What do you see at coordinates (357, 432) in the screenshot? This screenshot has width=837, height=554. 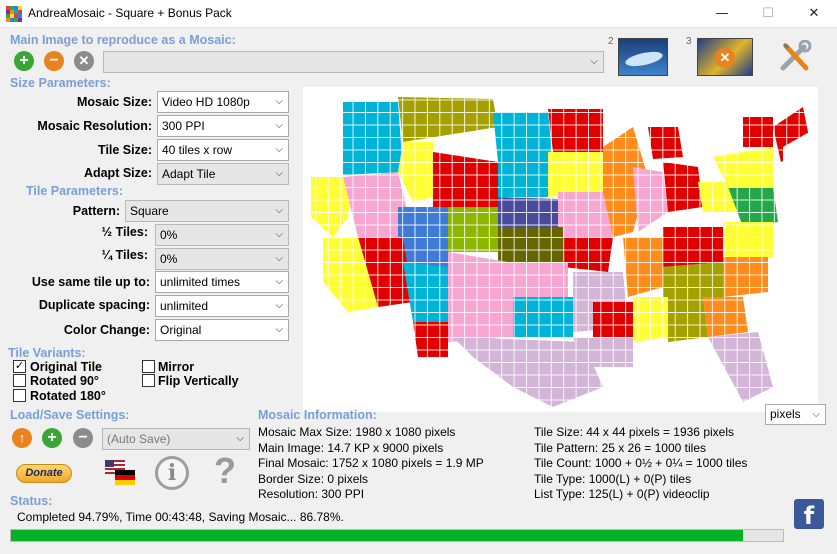 I see `info-max-size: Mosaic Max Size: 1980 x 1080 pixels` at bounding box center [357, 432].